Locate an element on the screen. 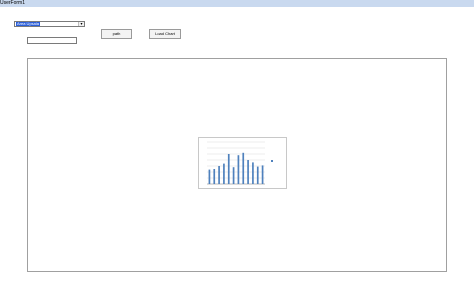 This screenshot has width=474, height=281. chevron-down-icon: ▾ is located at coordinates (81, 24).